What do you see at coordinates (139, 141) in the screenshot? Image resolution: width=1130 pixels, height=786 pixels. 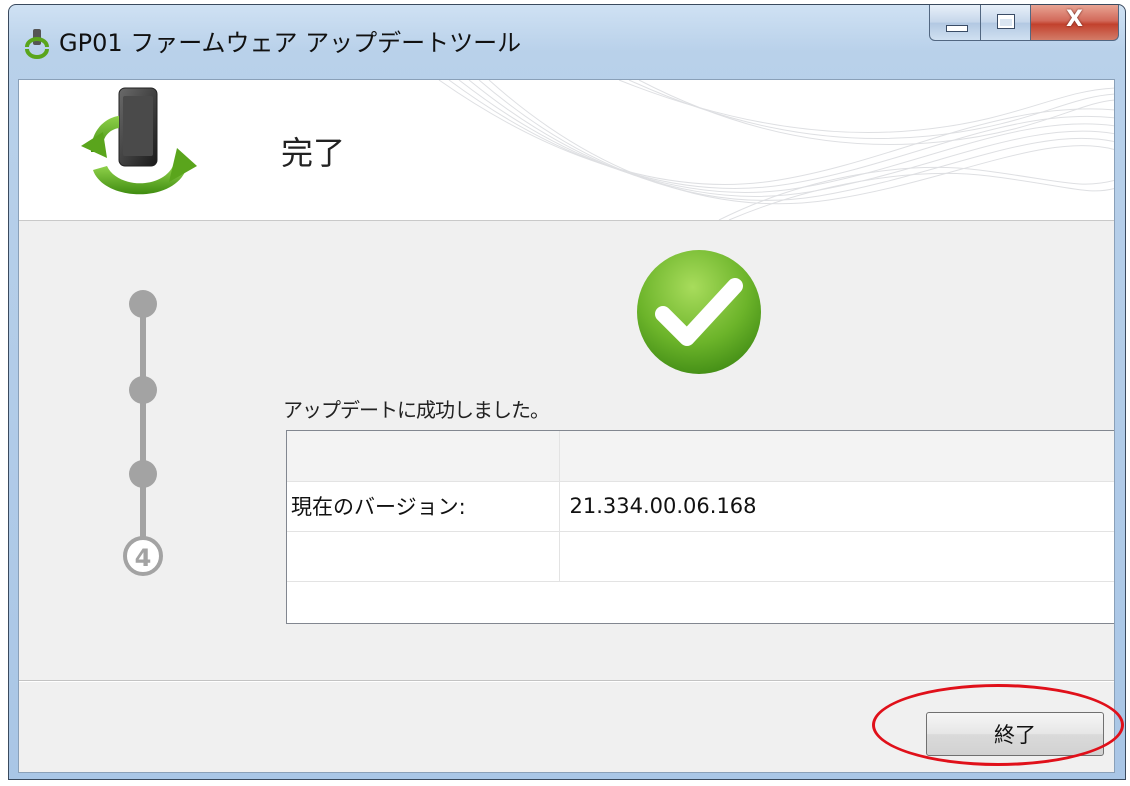 I see `update-device-icon` at bounding box center [139, 141].